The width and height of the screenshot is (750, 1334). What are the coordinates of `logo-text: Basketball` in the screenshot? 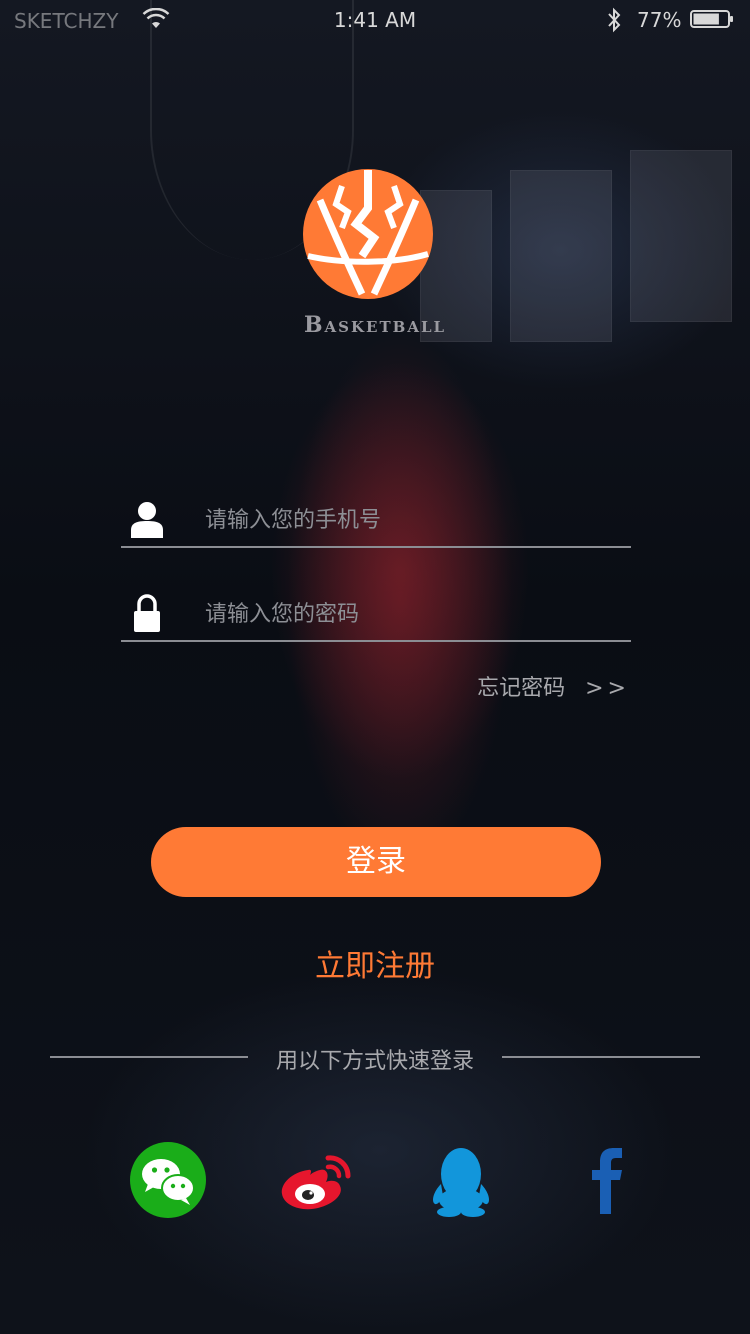 It's located at (375, 325).